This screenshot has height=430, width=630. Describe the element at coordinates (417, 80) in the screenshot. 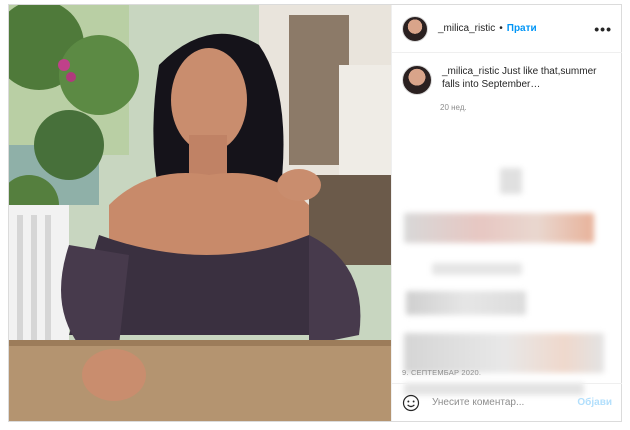

I see `caption-avatar` at that location.